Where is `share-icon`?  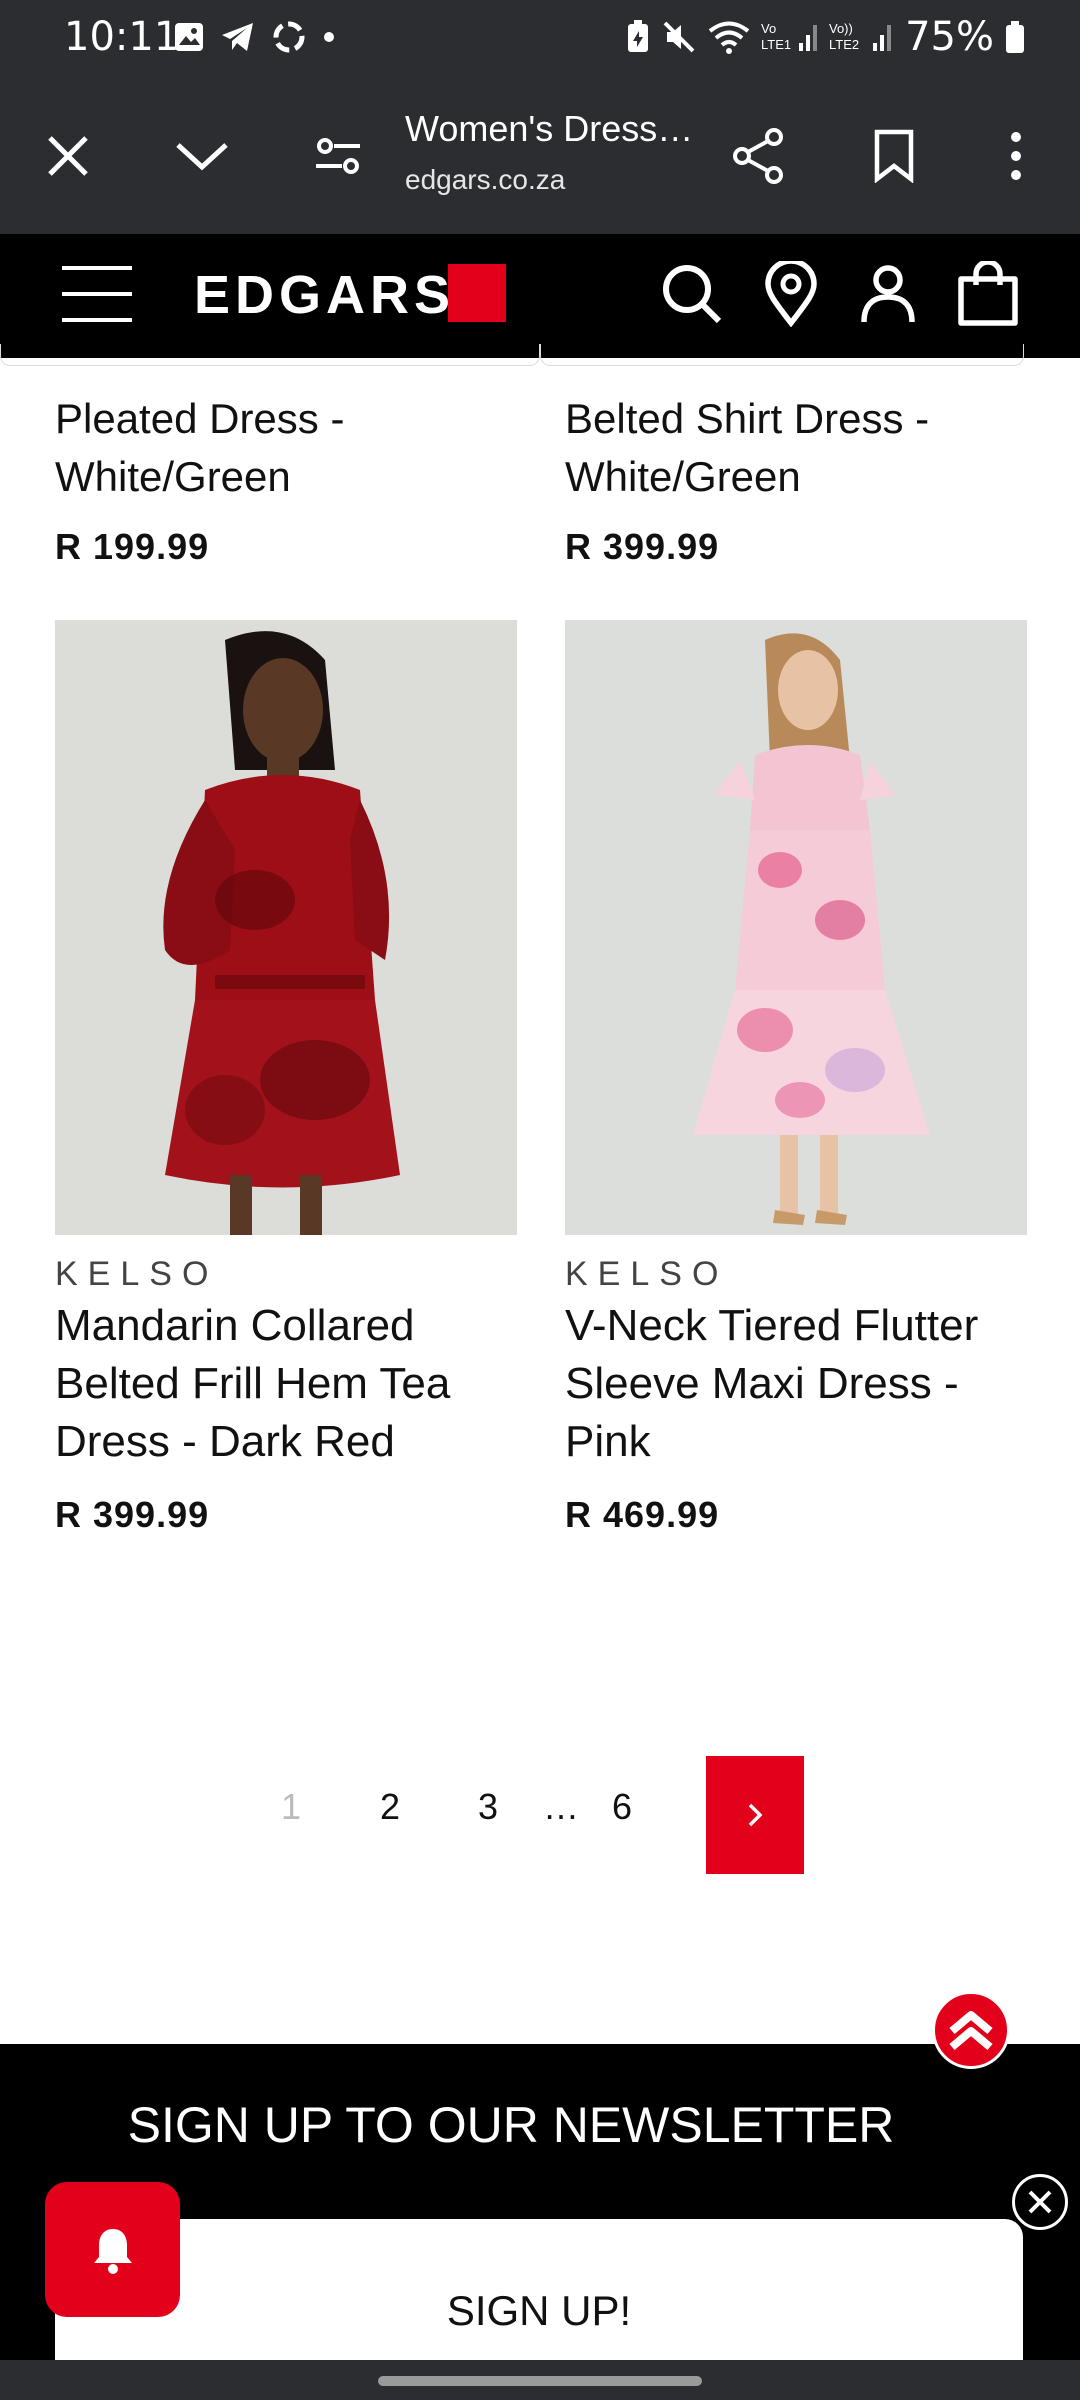 share-icon is located at coordinates (758, 156).